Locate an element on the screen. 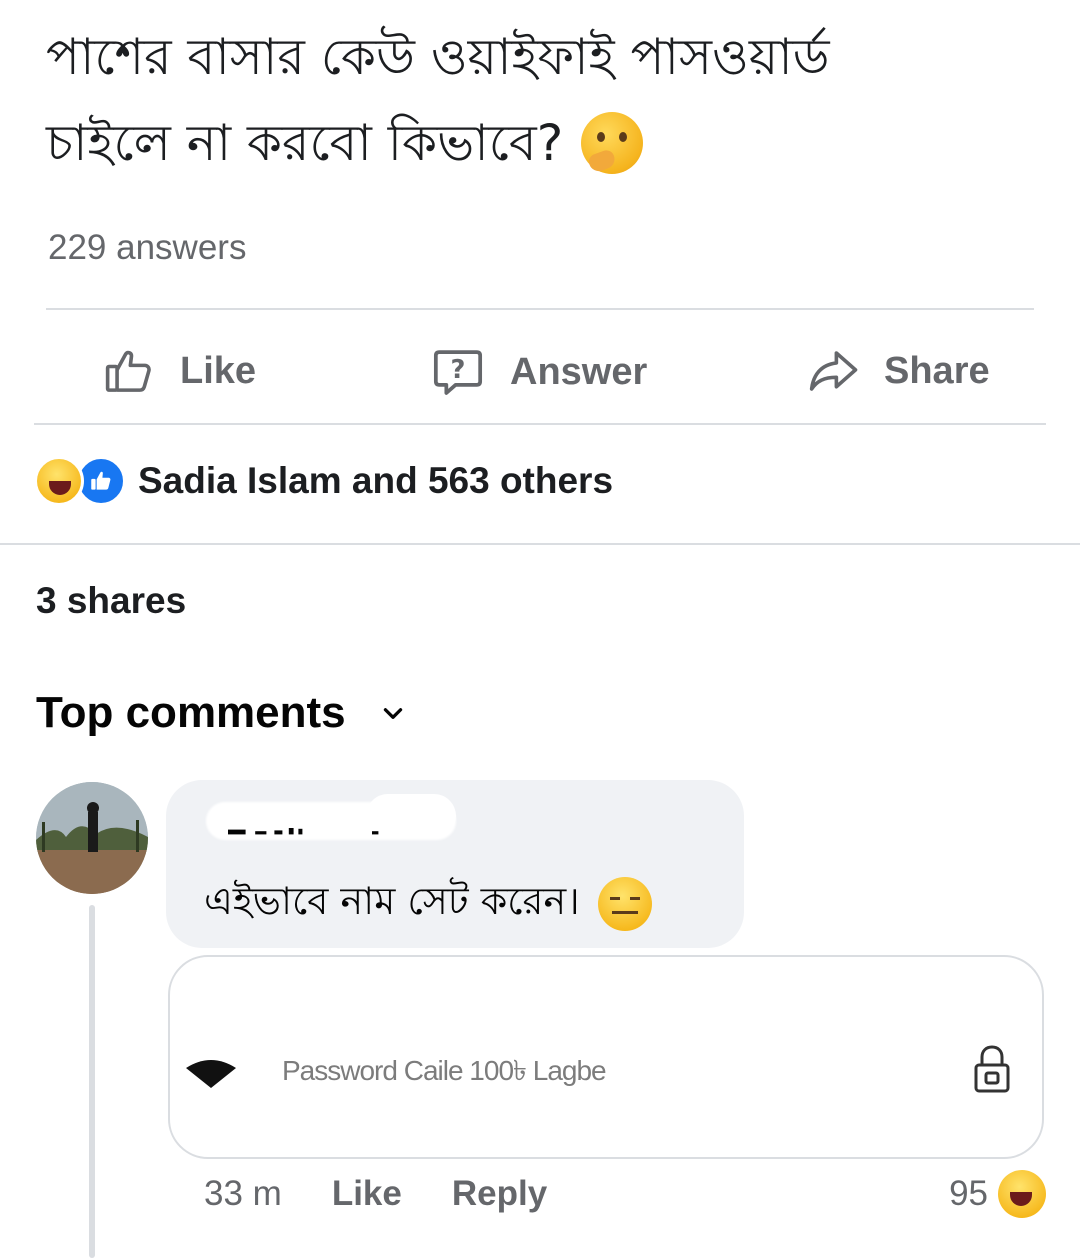  thumbs-up-icon is located at coordinates (128, 371).